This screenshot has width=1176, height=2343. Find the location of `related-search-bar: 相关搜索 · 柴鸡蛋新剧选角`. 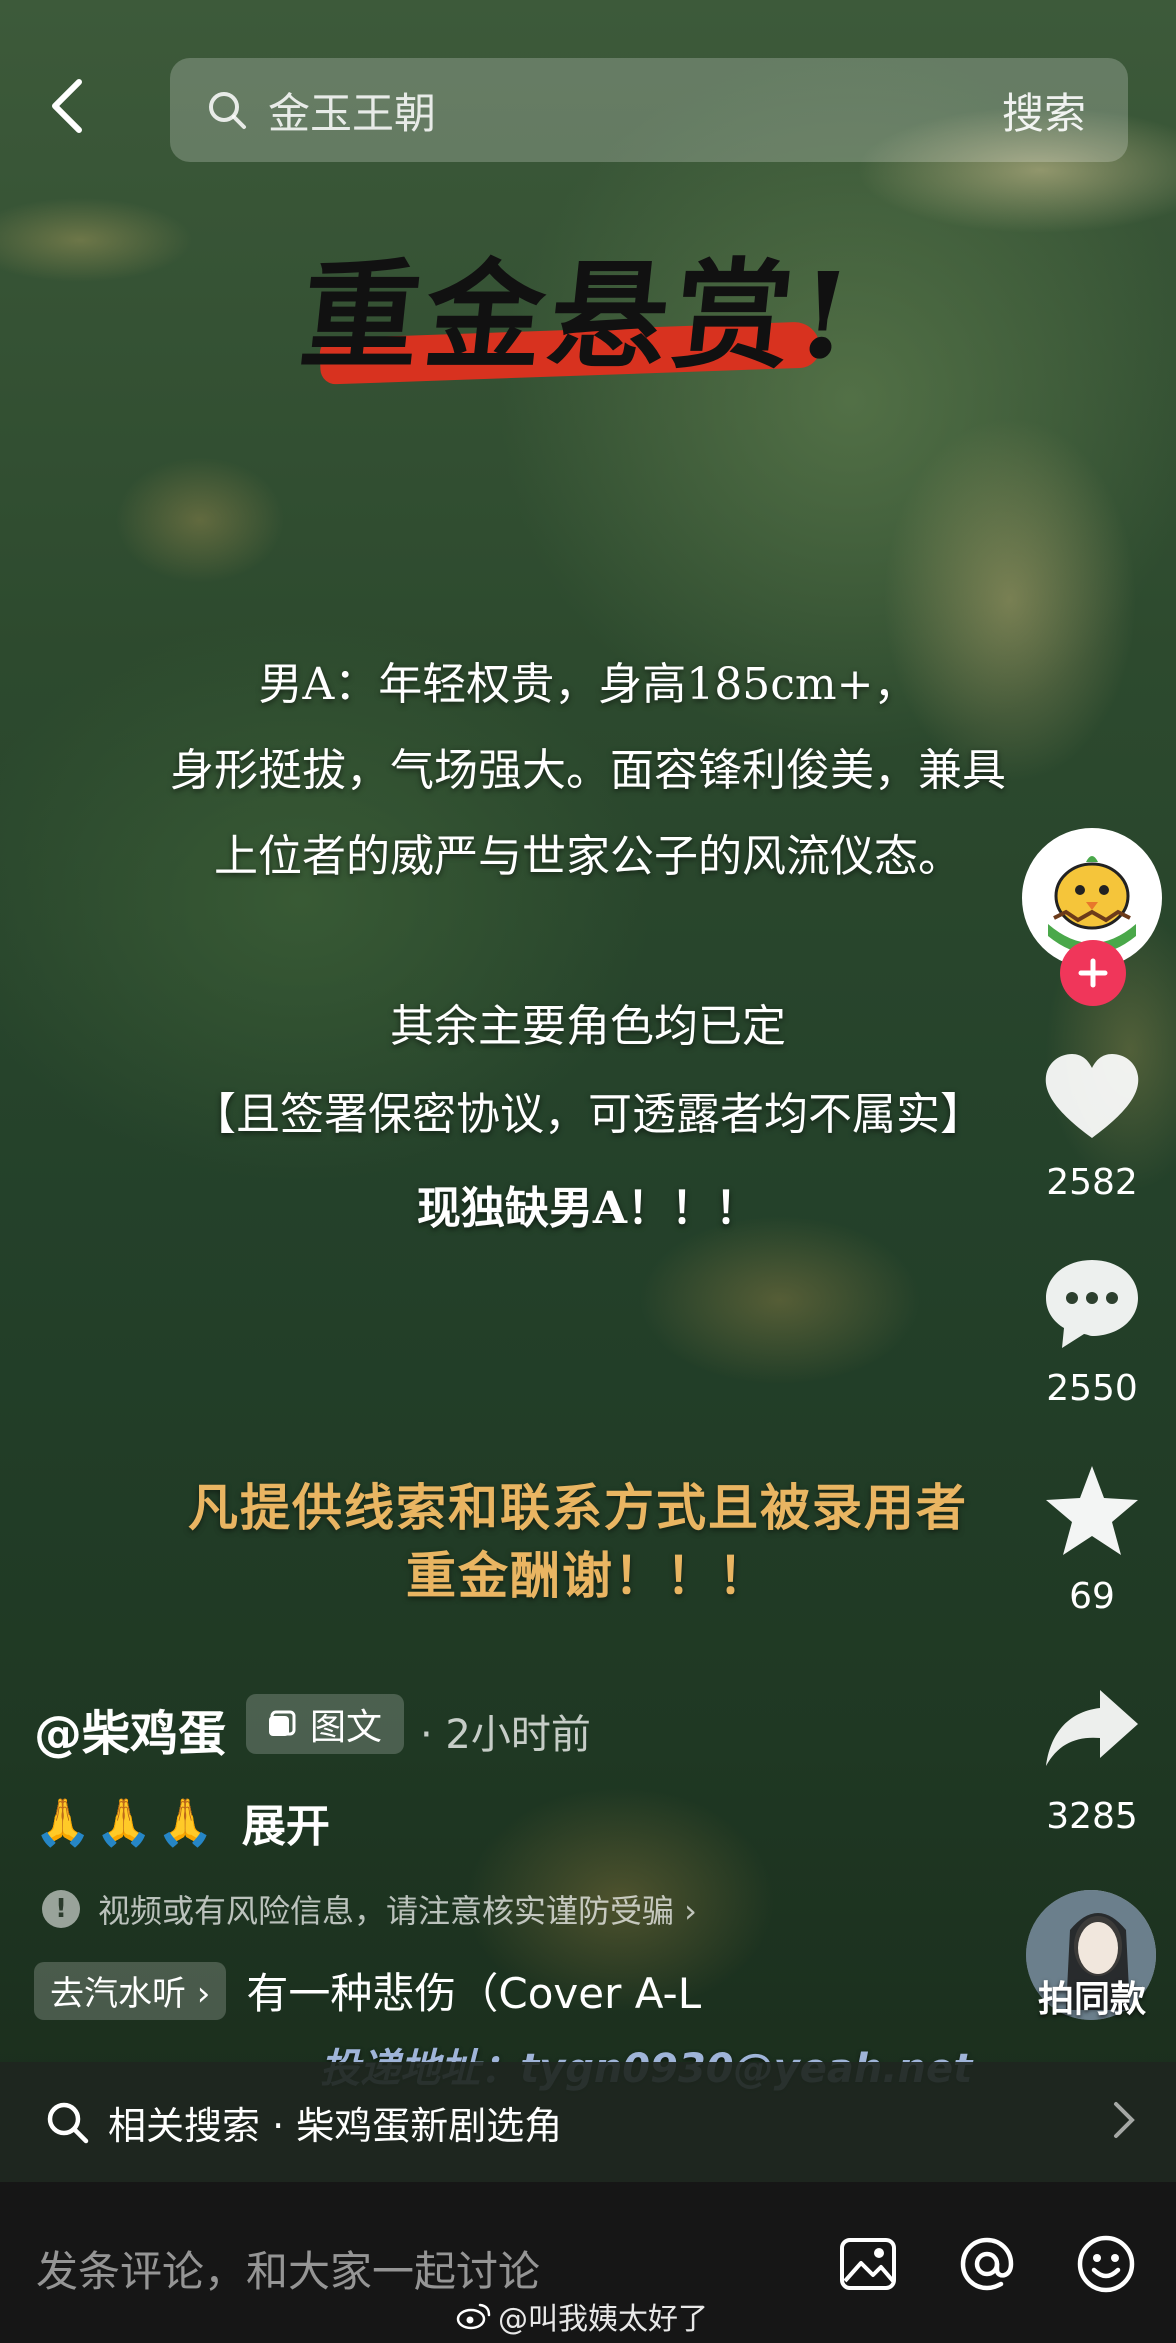

related-search-bar: 相关搜索 · 柴鸡蛋新剧选角 is located at coordinates (588, 2122).